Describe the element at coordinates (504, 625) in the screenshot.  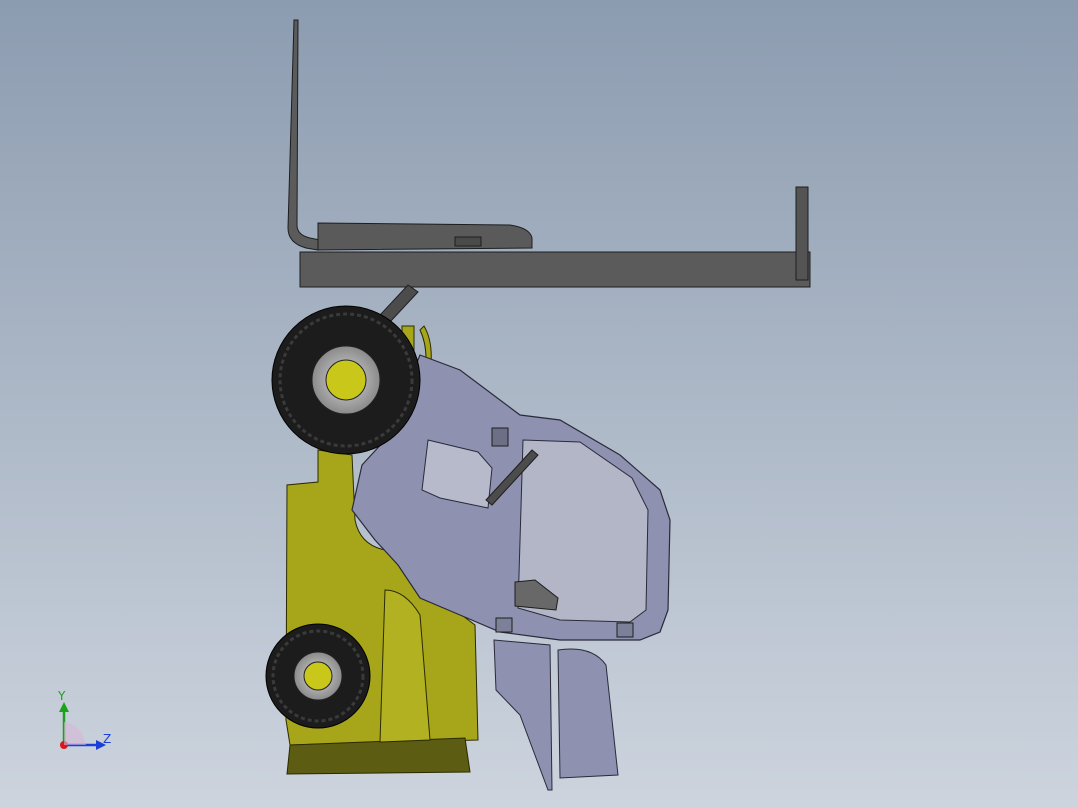
I see `hinge-left` at that location.